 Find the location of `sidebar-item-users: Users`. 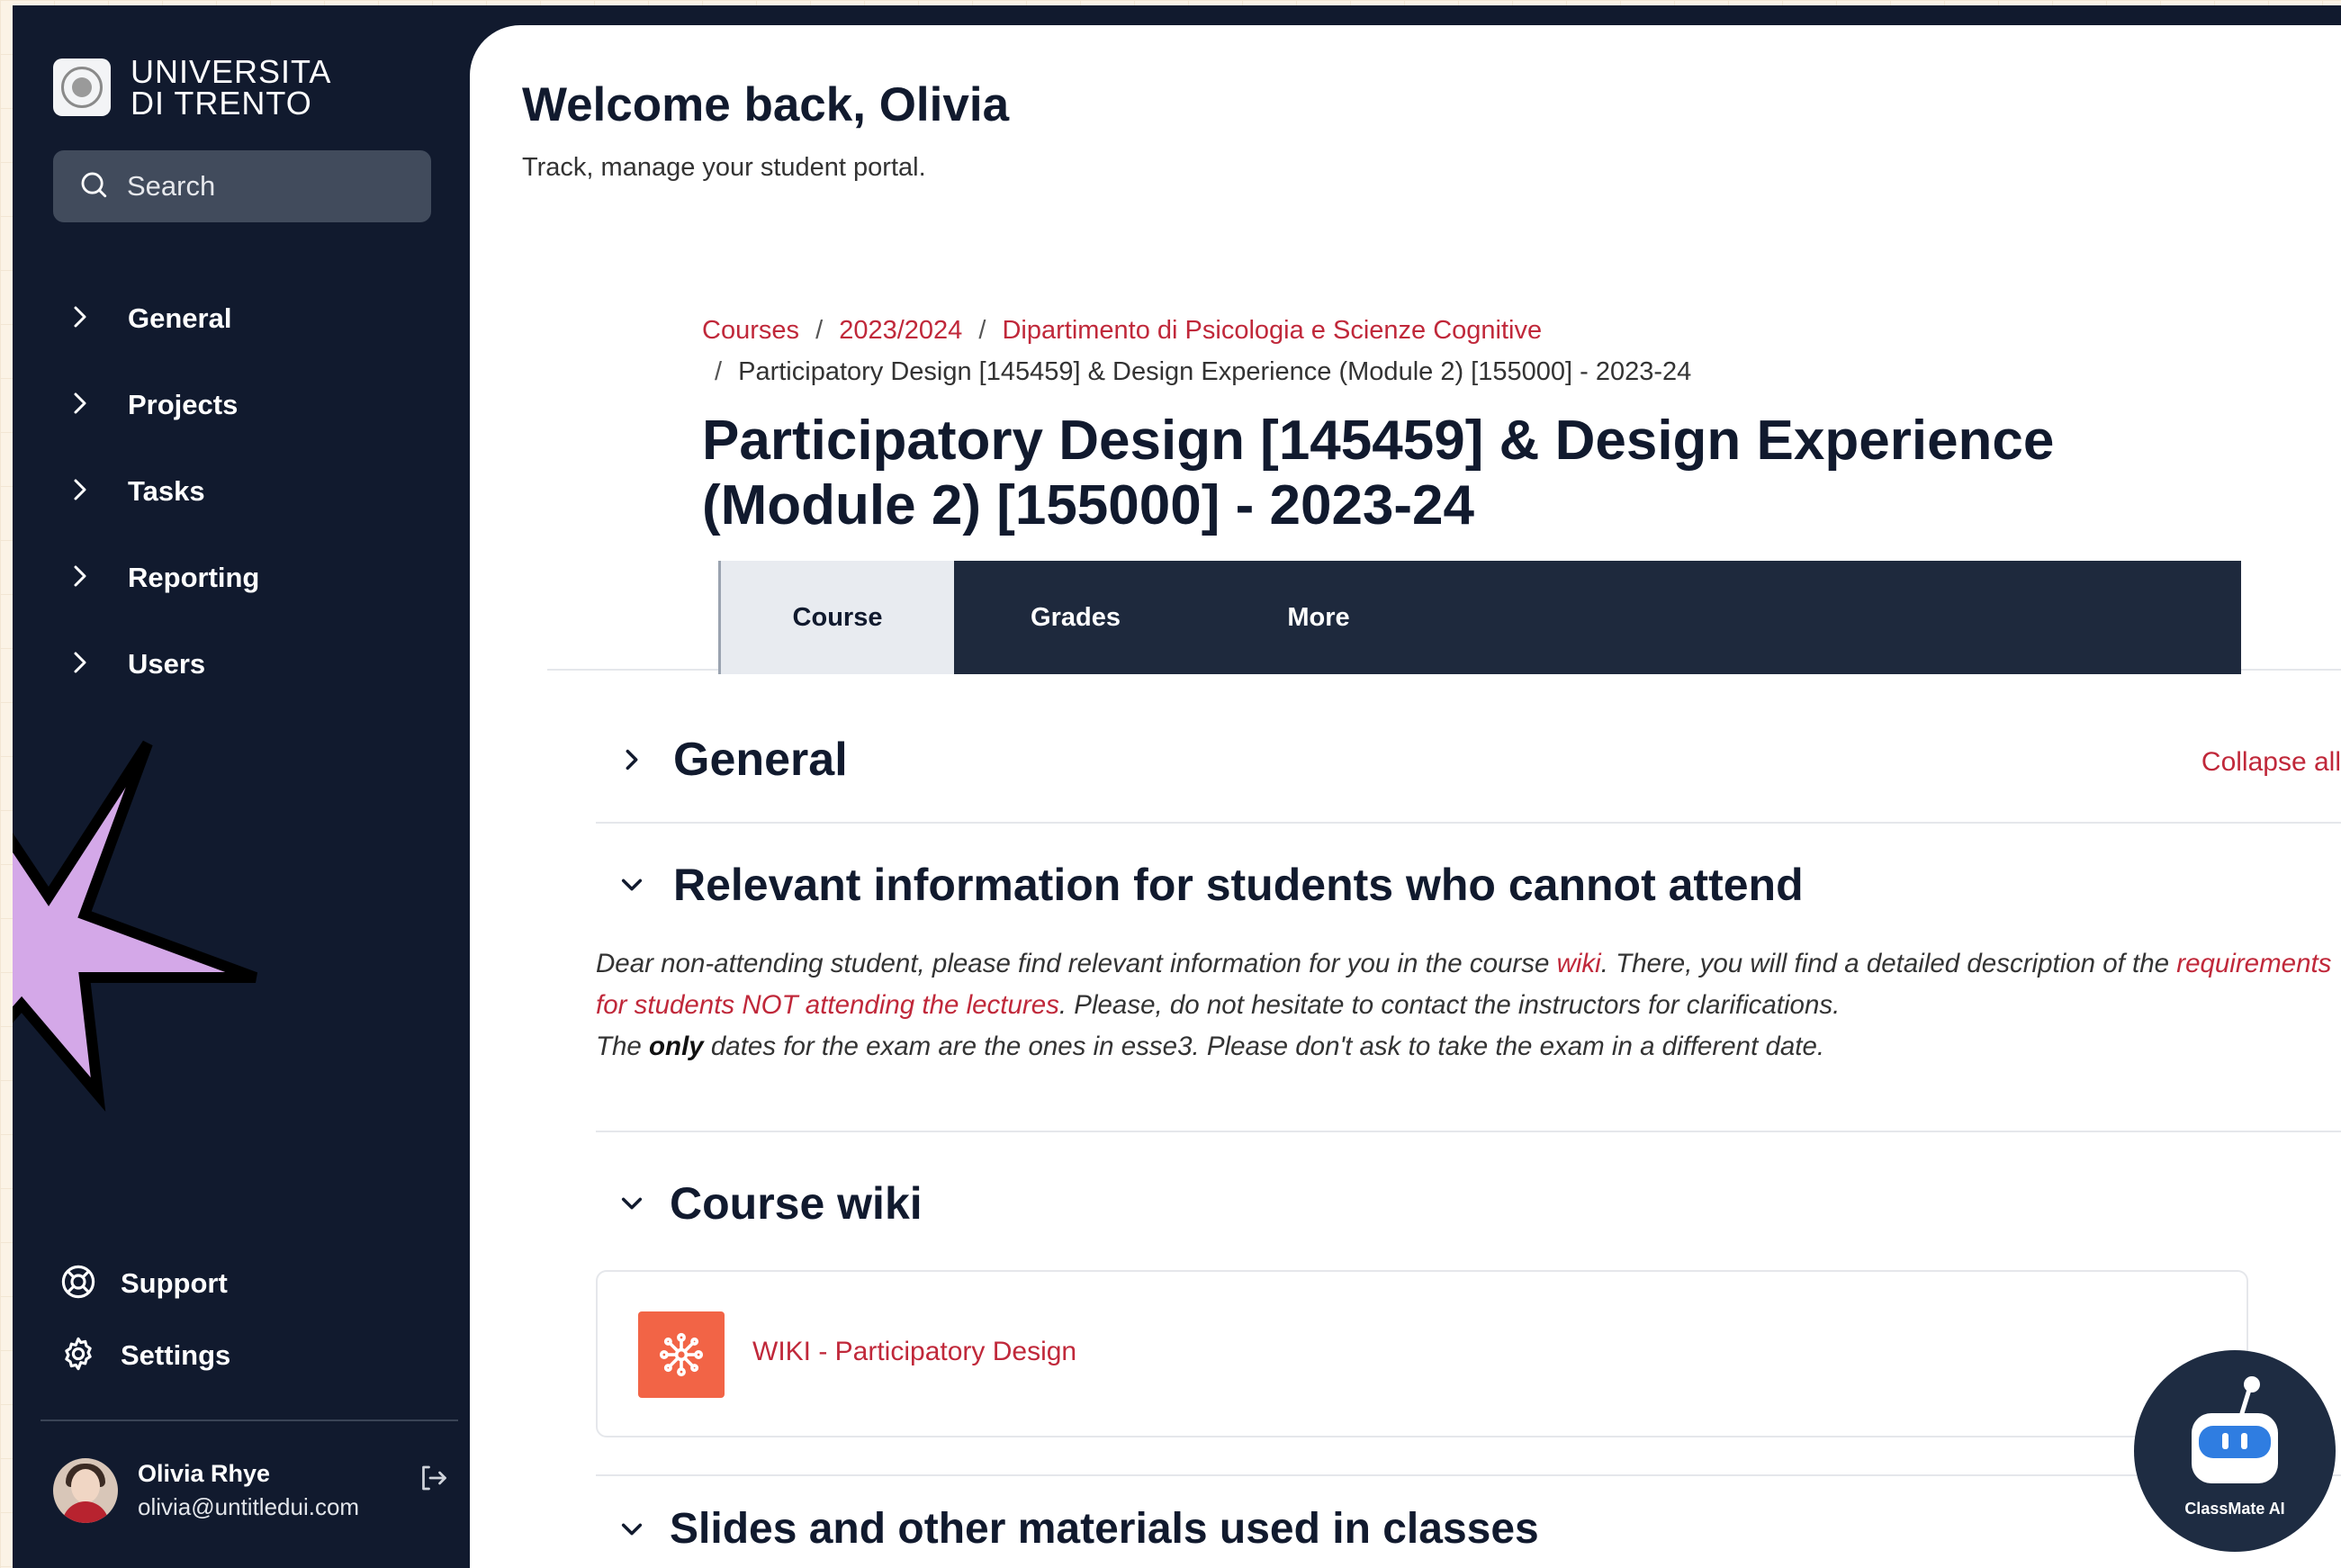

sidebar-item-users: Users is located at coordinates (163, 664).